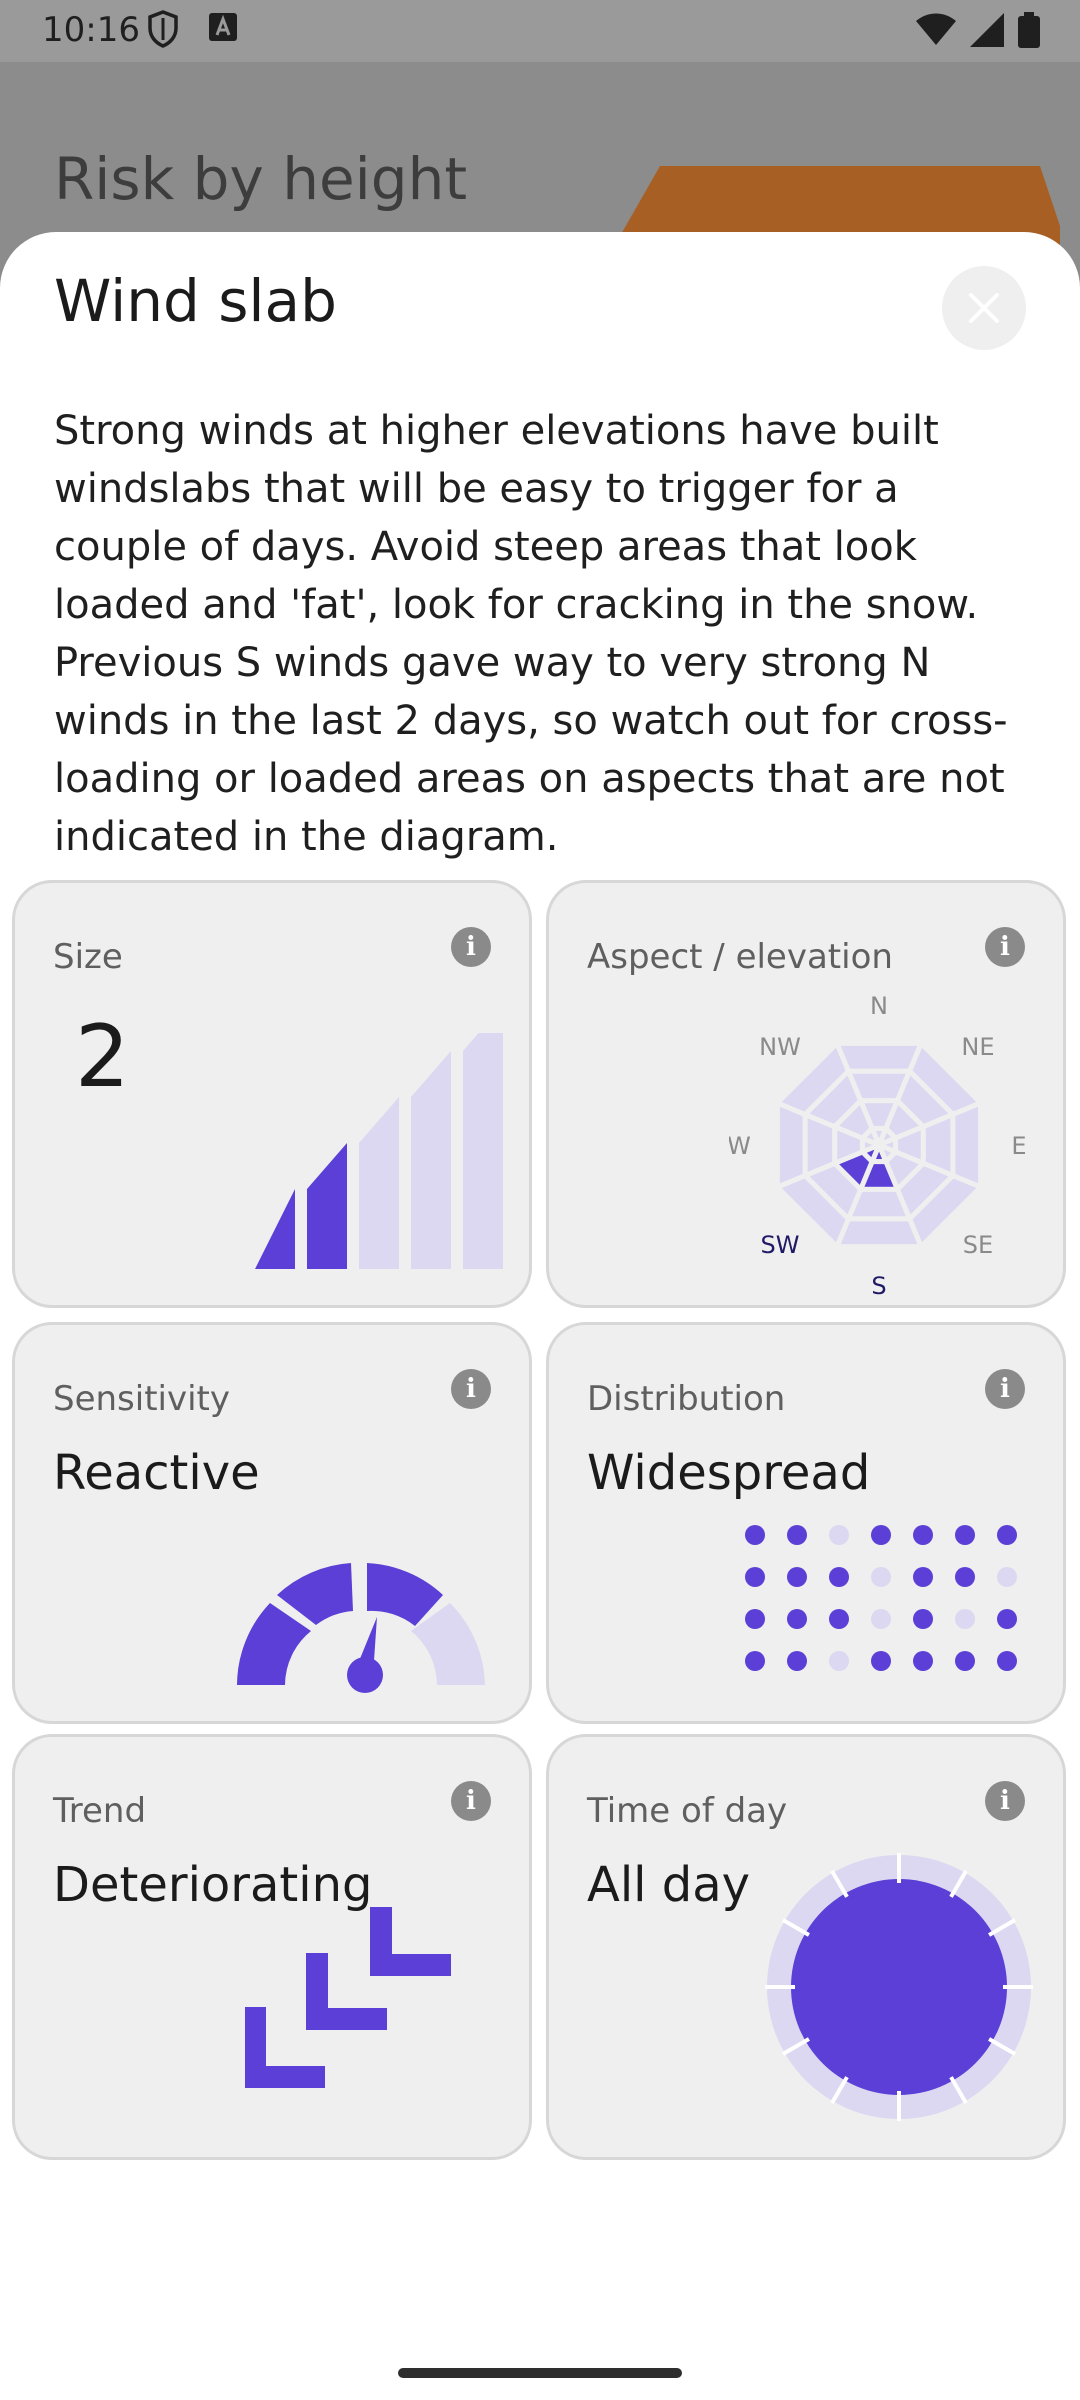 This screenshot has width=1080, height=2400. What do you see at coordinates (102, 1057) in the screenshot?
I see `size-value: 2` at bounding box center [102, 1057].